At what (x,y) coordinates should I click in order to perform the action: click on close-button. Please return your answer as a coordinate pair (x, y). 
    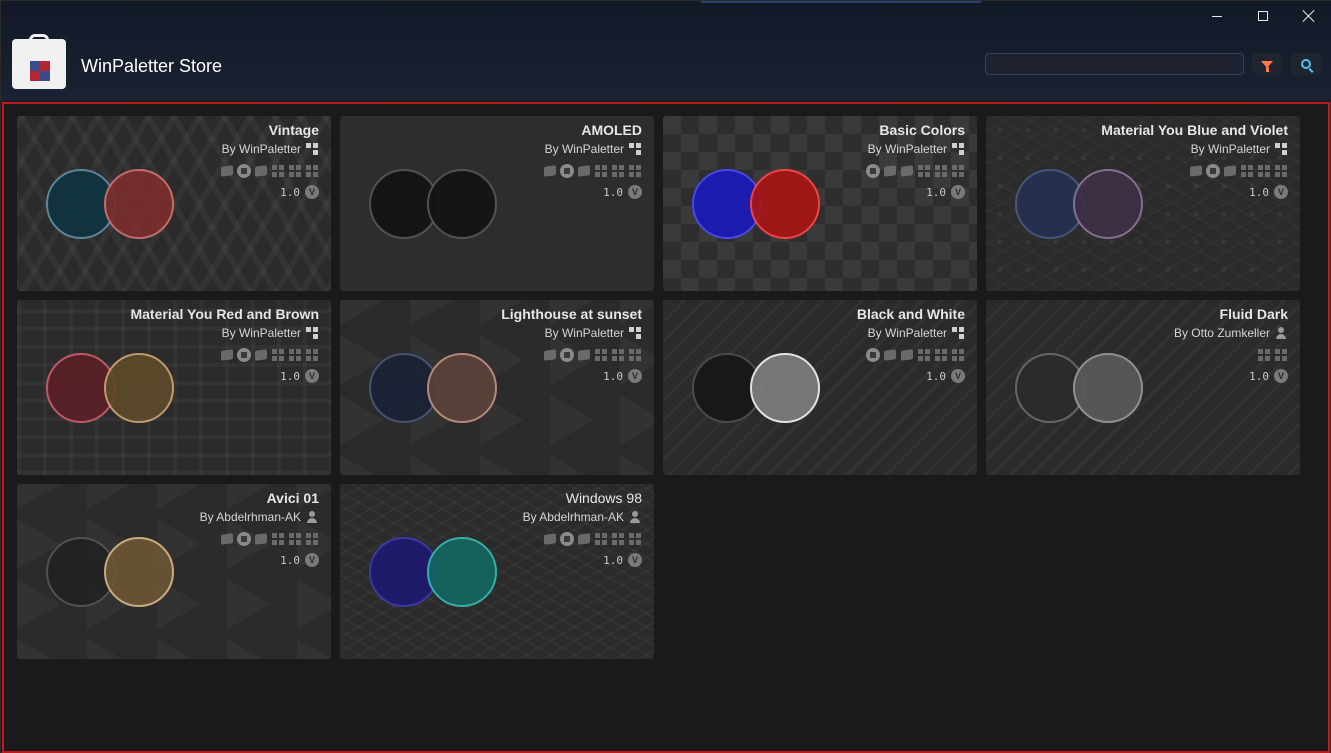
    Looking at the image, I should click on (1308, 16).